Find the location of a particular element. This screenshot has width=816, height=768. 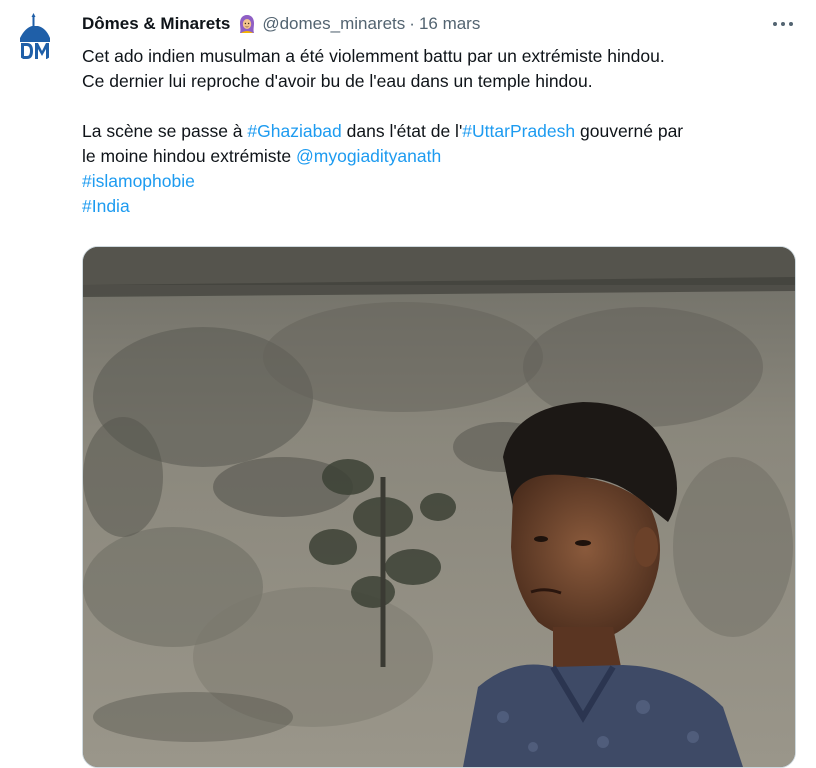

mention-myogiadityanath: @myogiadityanath is located at coordinates (368, 156).